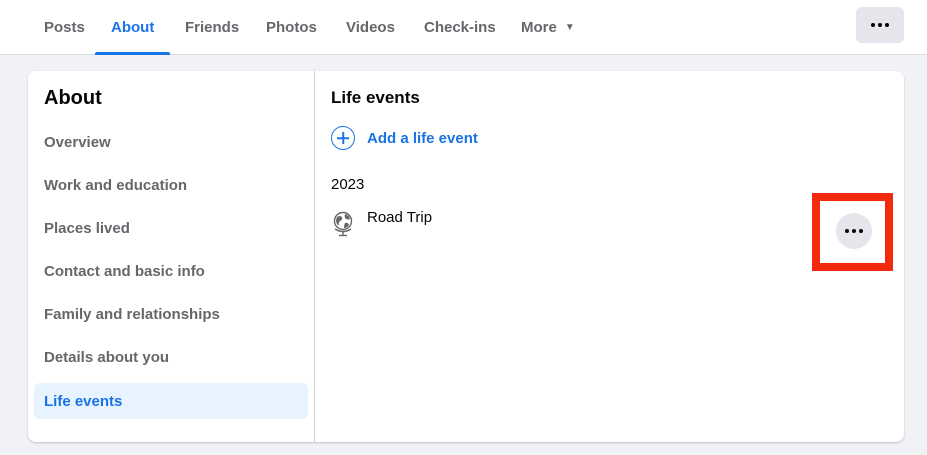 Image resolution: width=927 pixels, height=455 pixels. What do you see at coordinates (611, 227) in the screenshot?
I see `life-event-item: Road Trip` at bounding box center [611, 227].